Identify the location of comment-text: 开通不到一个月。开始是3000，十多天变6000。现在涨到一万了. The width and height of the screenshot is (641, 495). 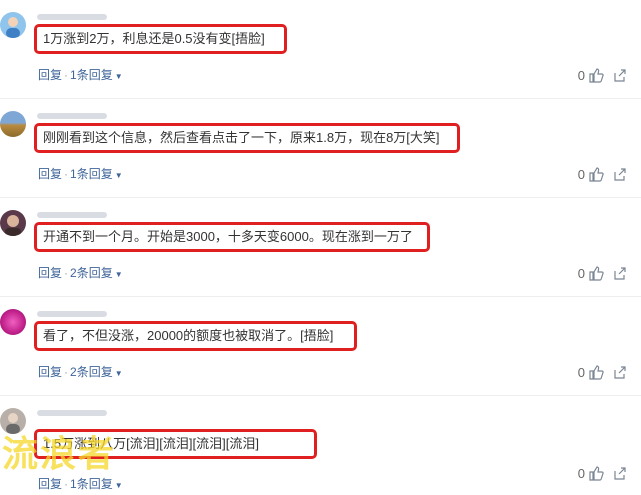
(232, 237).